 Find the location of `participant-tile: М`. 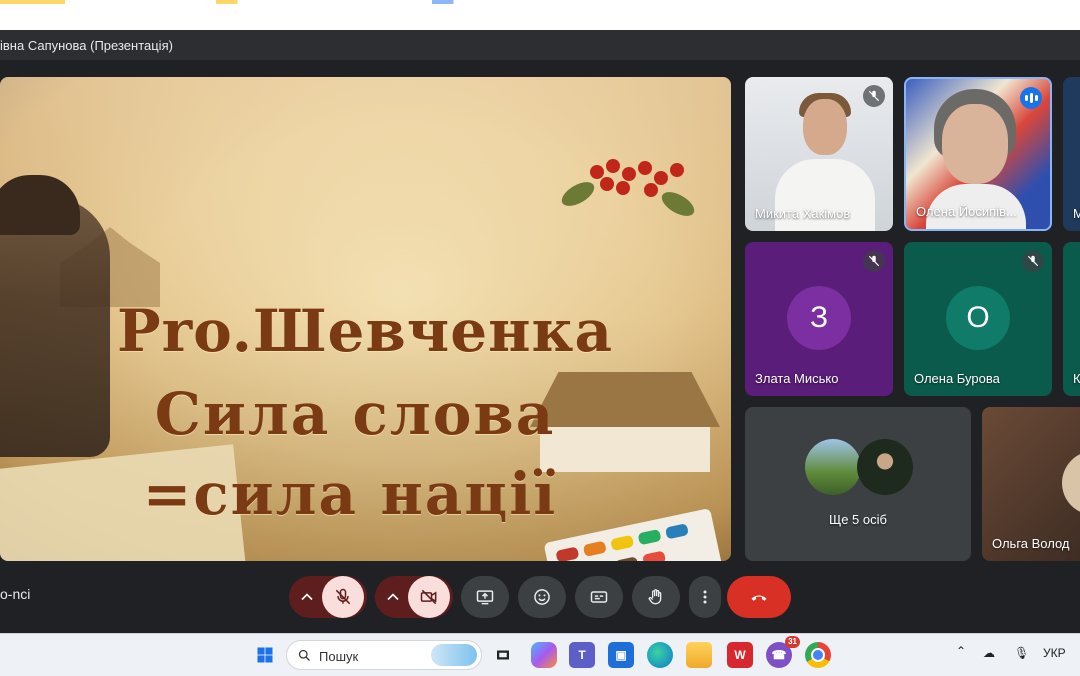

participant-tile: М is located at coordinates (1071, 154).